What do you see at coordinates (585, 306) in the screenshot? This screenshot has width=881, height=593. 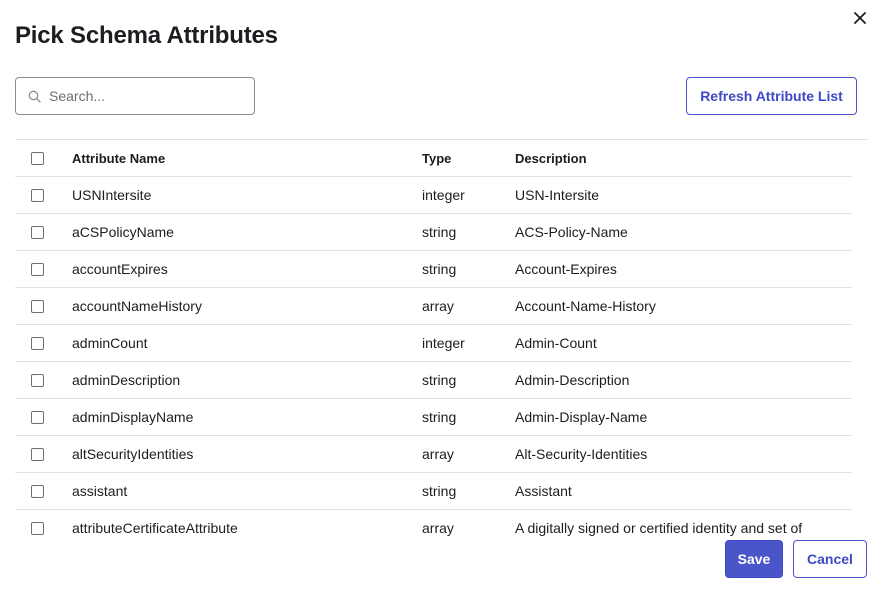 I see `attribute-description-cell: Account-Name-History` at bounding box center [585, 306].